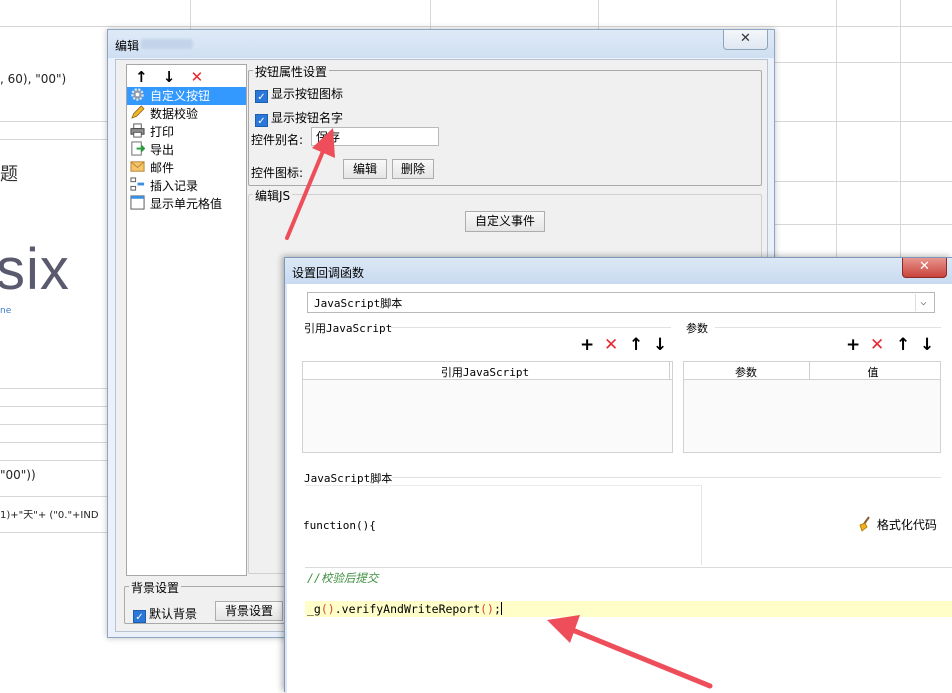 The image size is (952, 693). I want to click on show-name-label: 显示按钮名字, so click(307, 118).